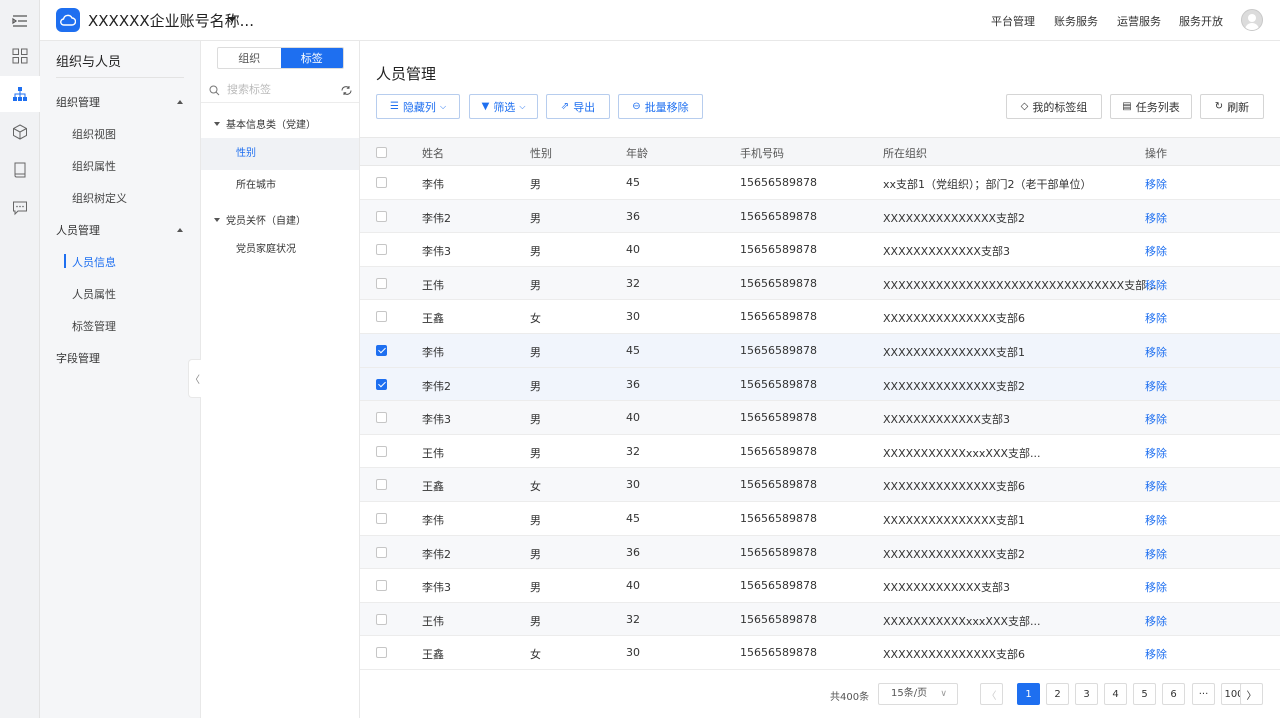 The image size is (1280, 718). Describe the element at coordinates (94, 166) in the screenshot. I see `sidebar-item-org-attr: 组织属性` at that location.